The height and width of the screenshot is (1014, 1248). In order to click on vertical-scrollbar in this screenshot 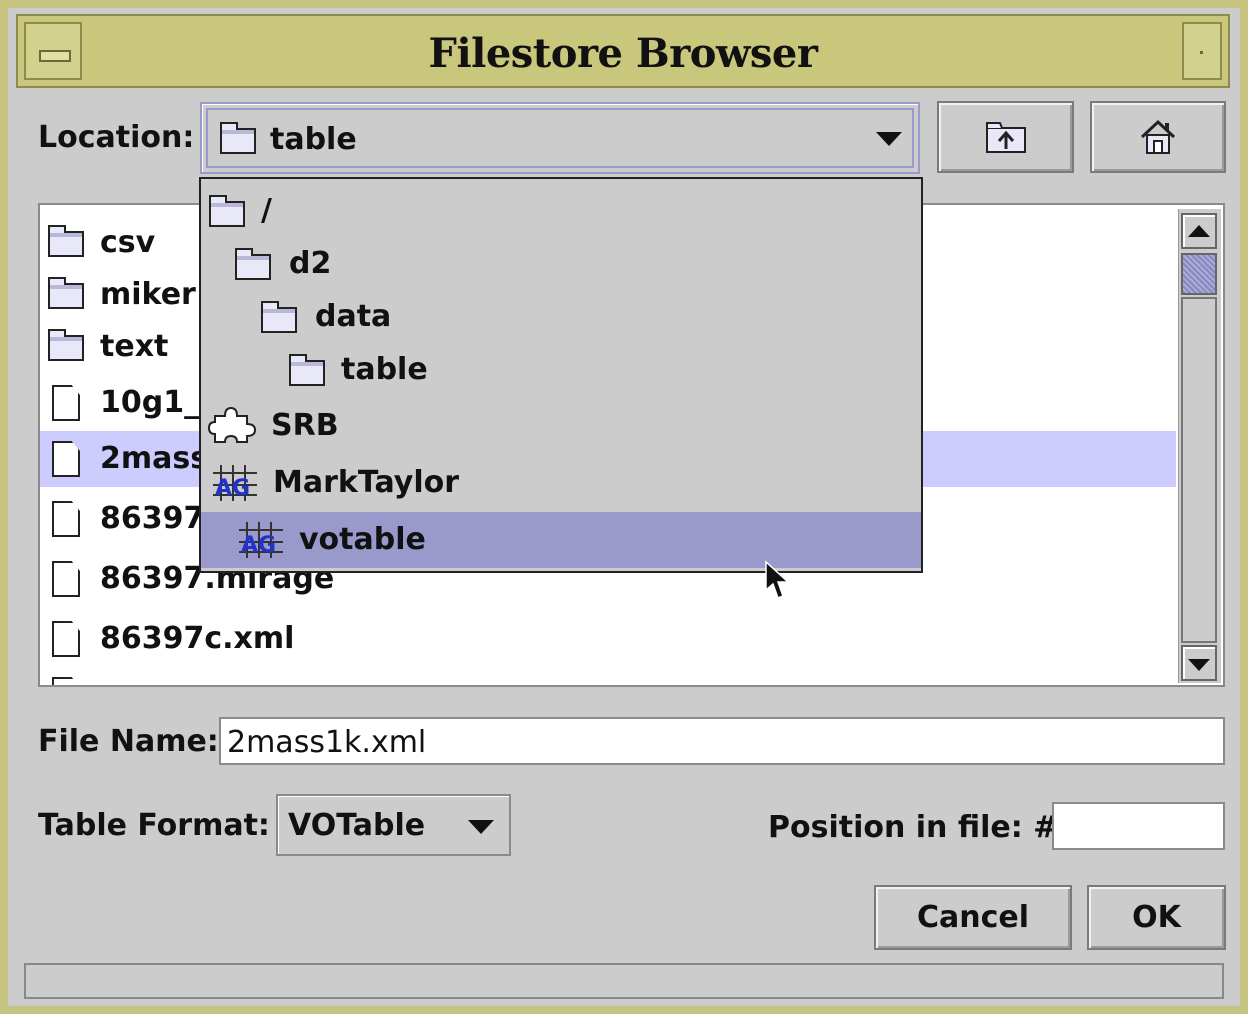, I will do `click(1199, 446)`.